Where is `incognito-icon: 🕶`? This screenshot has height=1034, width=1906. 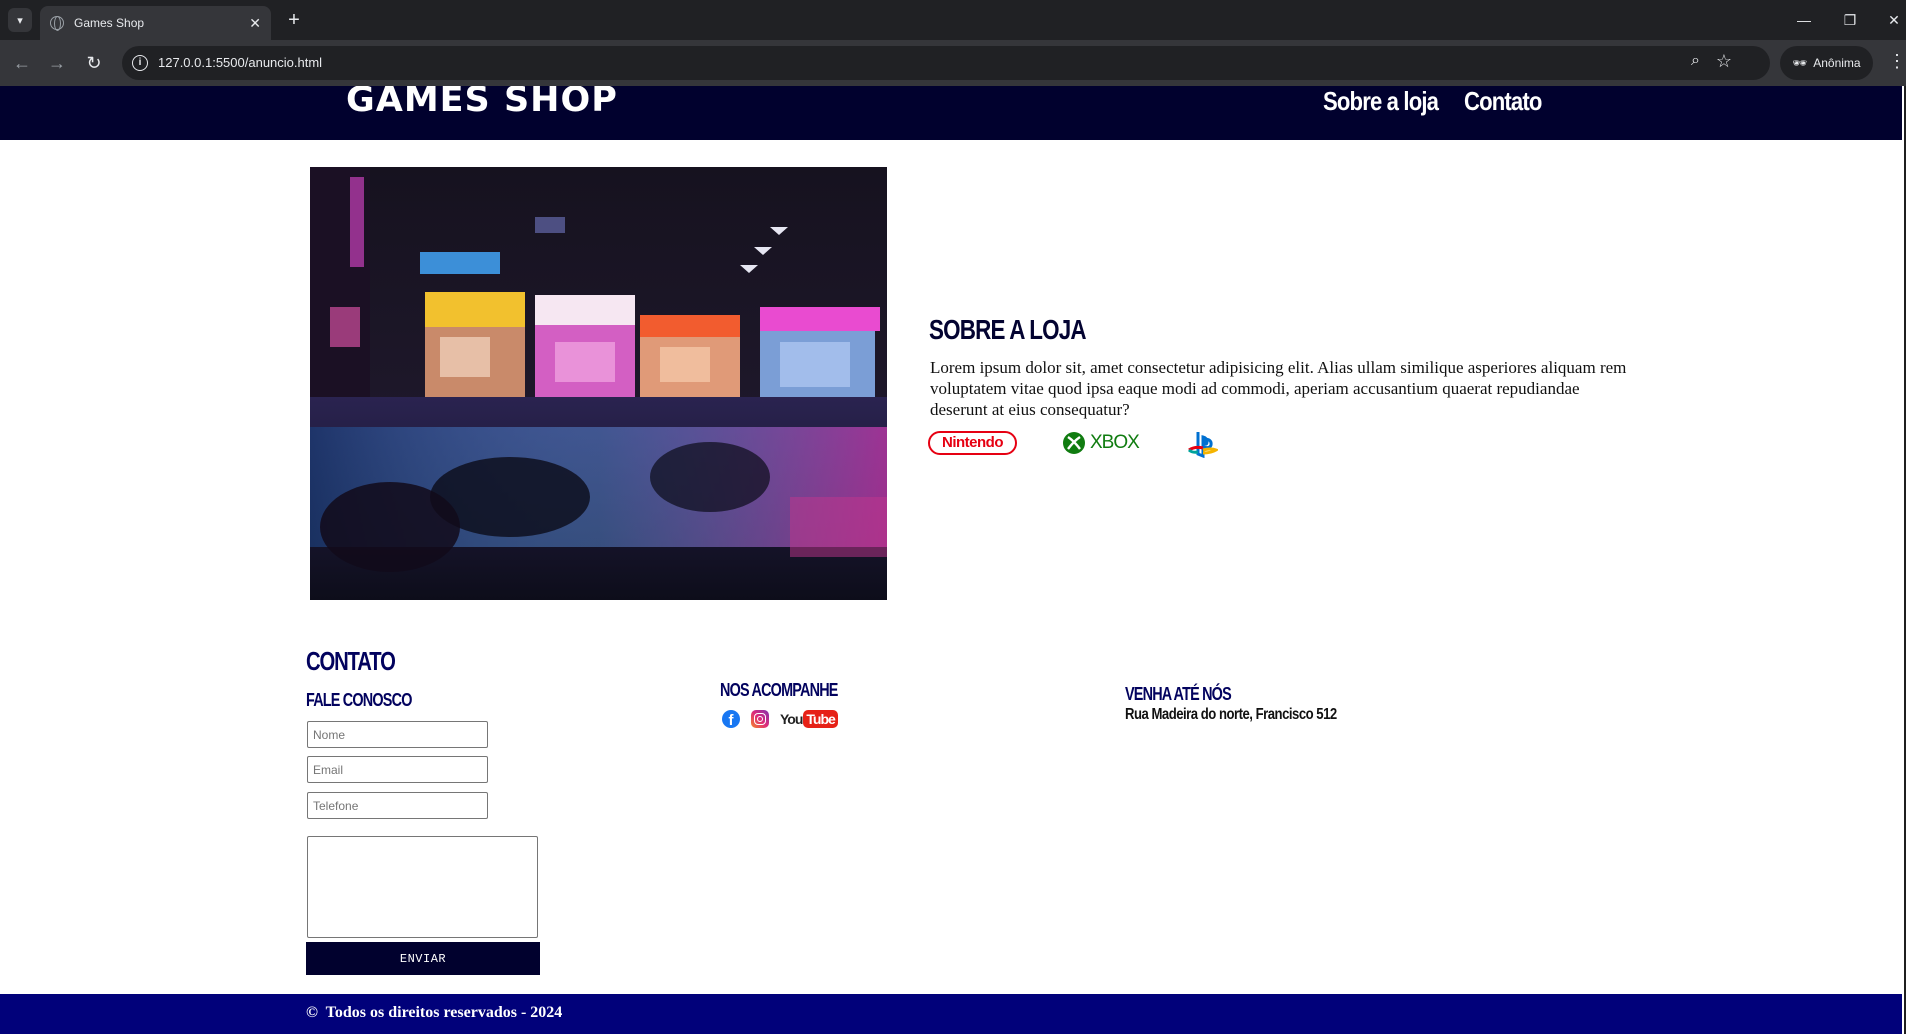
incognito-icon: 🕶 is located at coordinates (1800, 63).